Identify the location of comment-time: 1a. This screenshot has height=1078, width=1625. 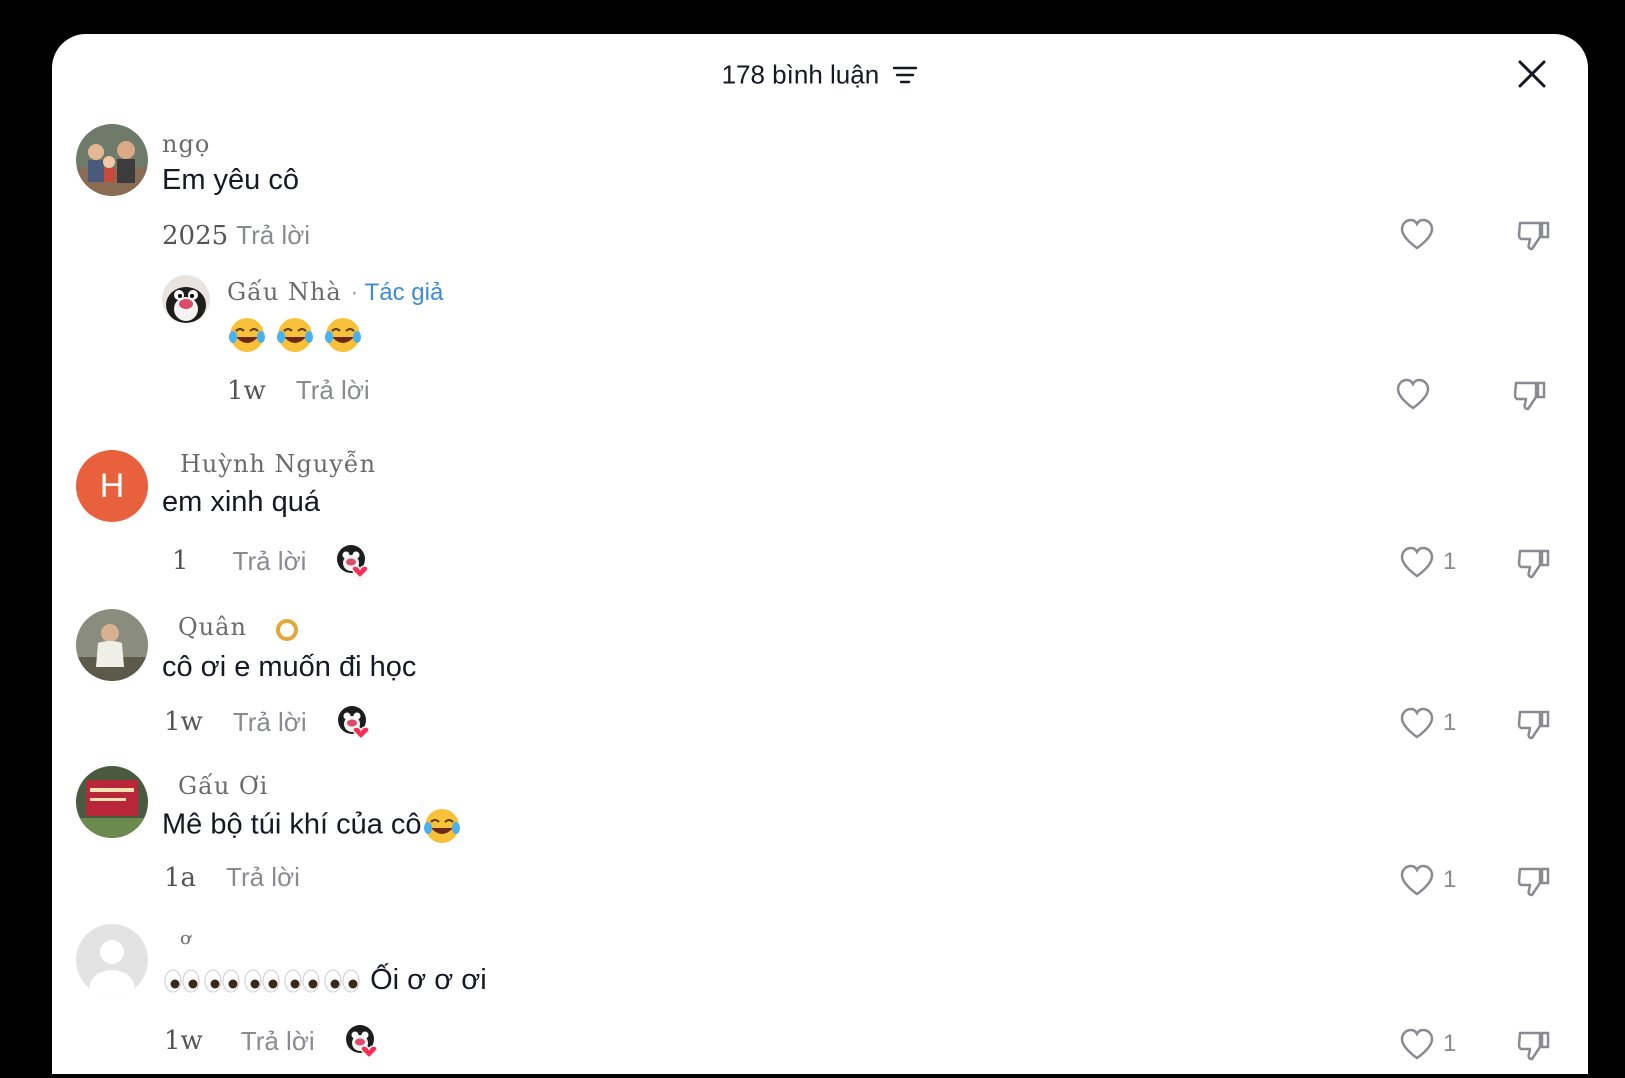
(180, 877).